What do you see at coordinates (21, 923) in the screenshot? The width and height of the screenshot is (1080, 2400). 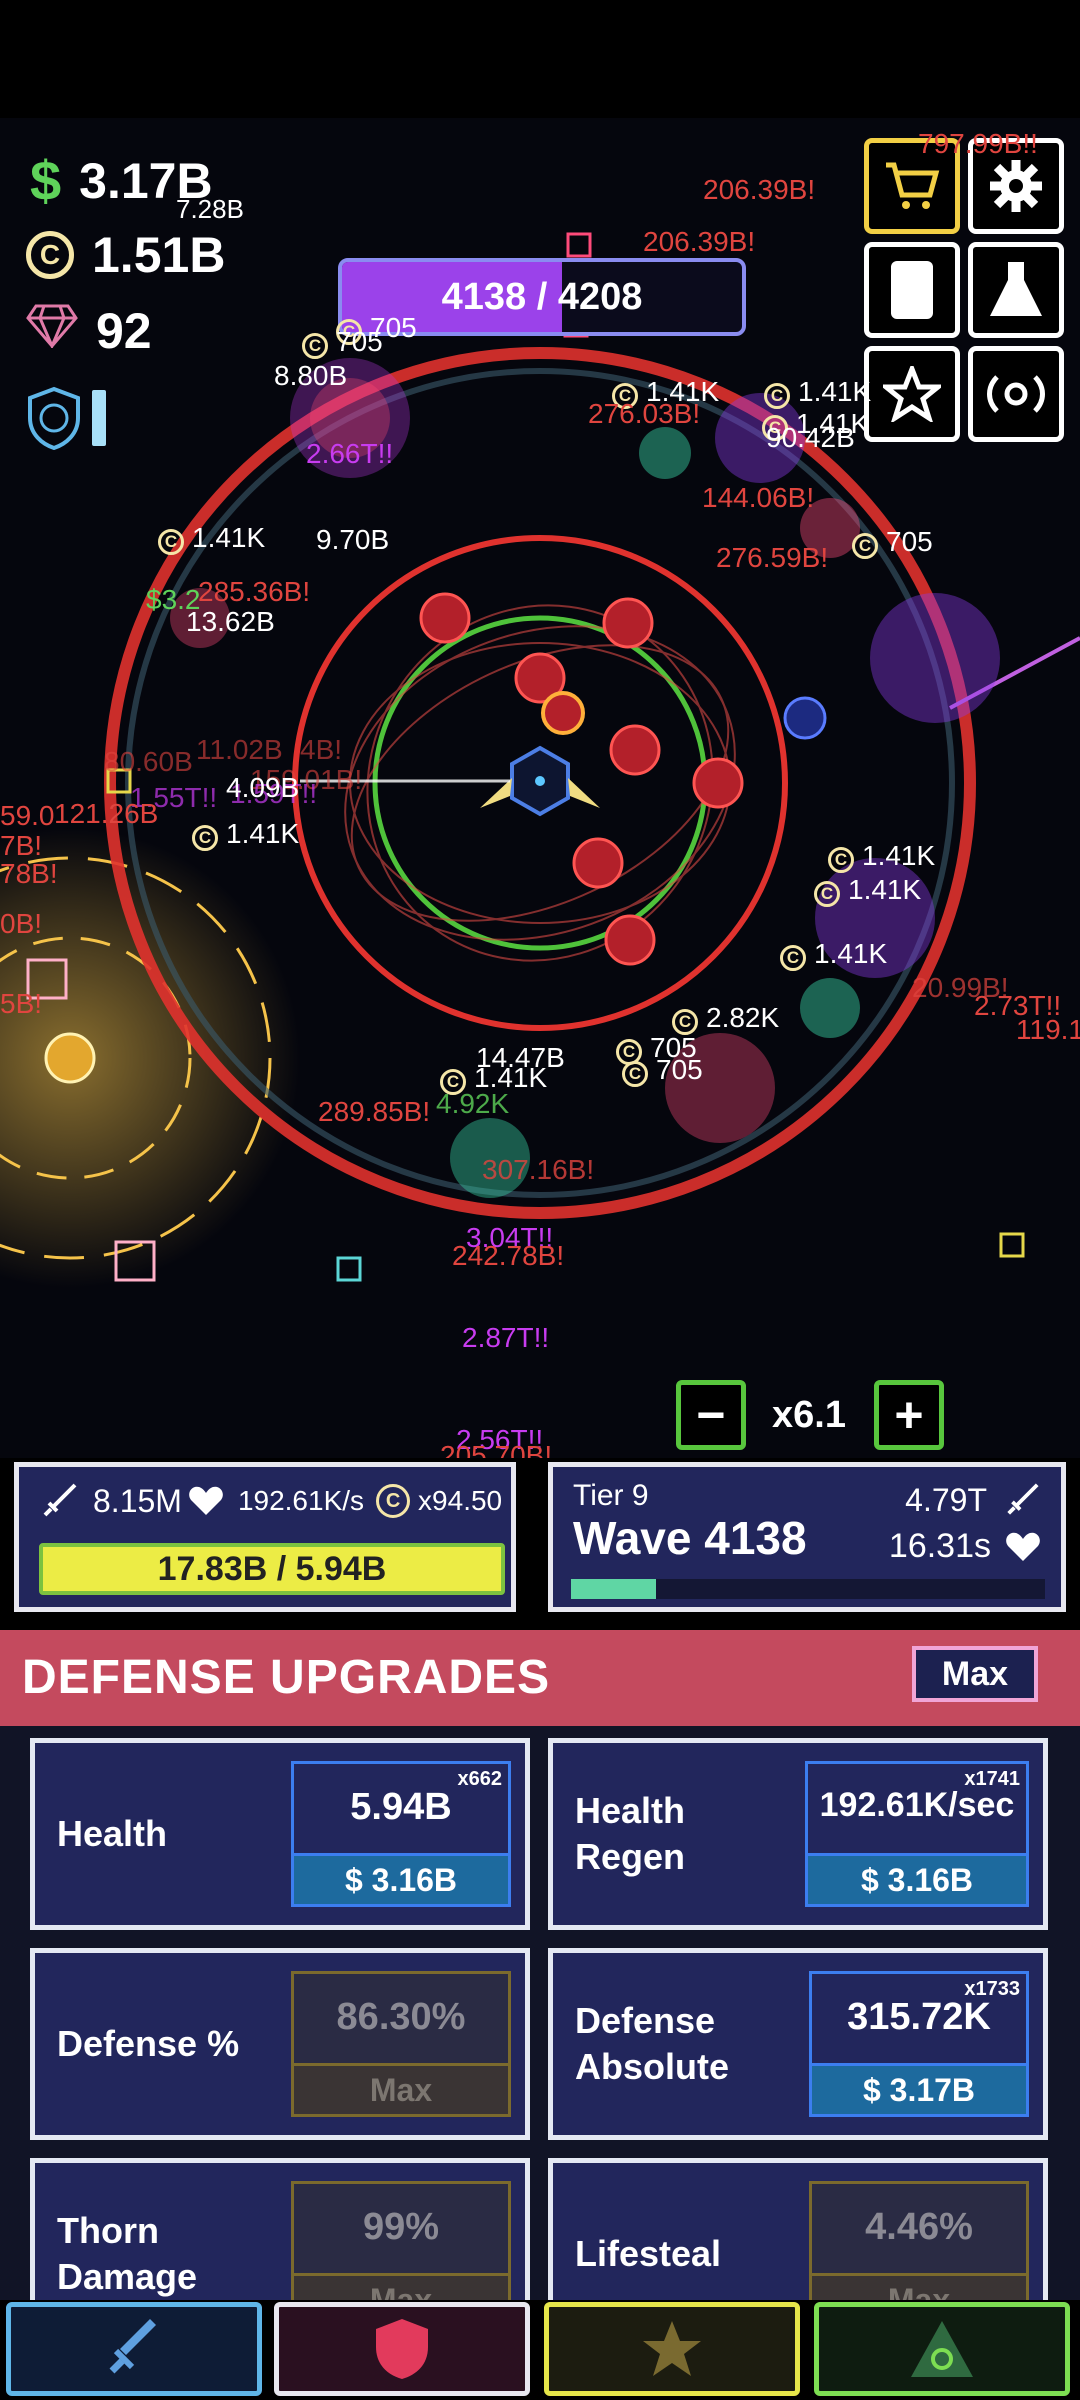 I see `damage-number: 0B!` at bounding box center [21, 923].